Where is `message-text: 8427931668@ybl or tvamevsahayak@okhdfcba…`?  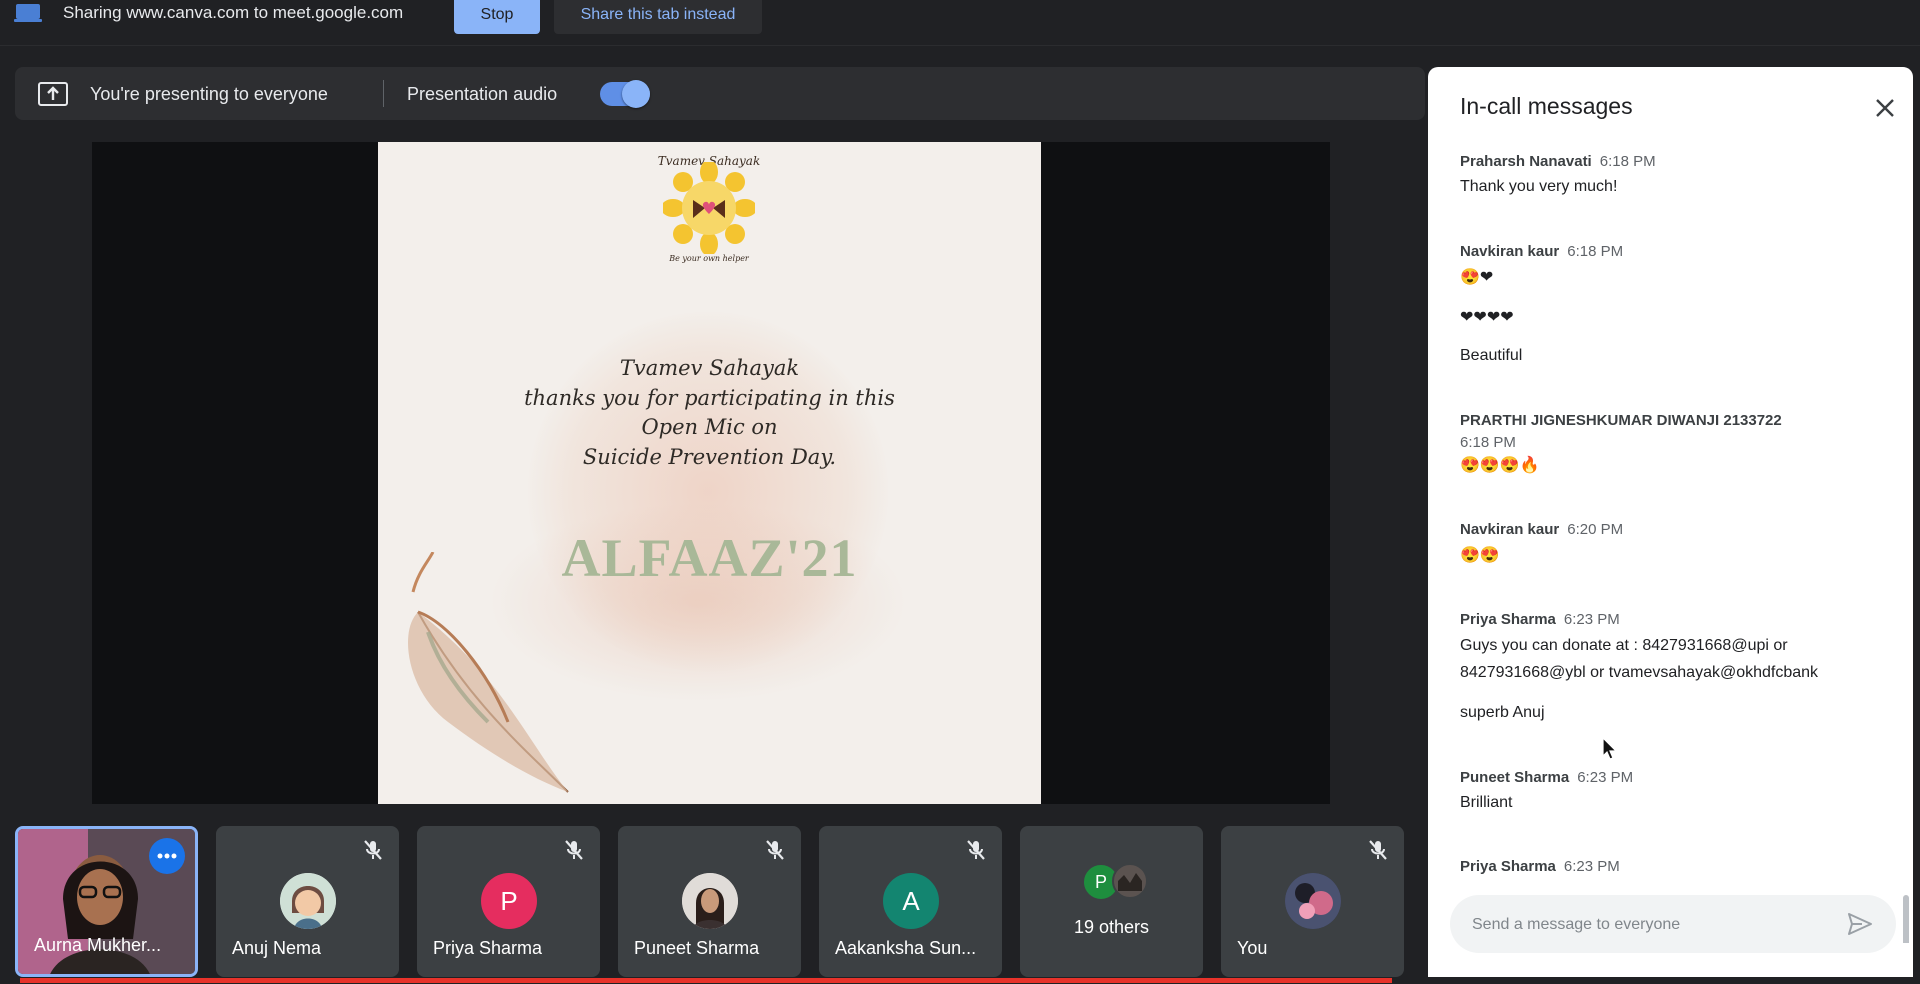
message-text: 8427931668@ybl or tvamevsahayak@okhdfcba… is located at coordinates (1639, 672).